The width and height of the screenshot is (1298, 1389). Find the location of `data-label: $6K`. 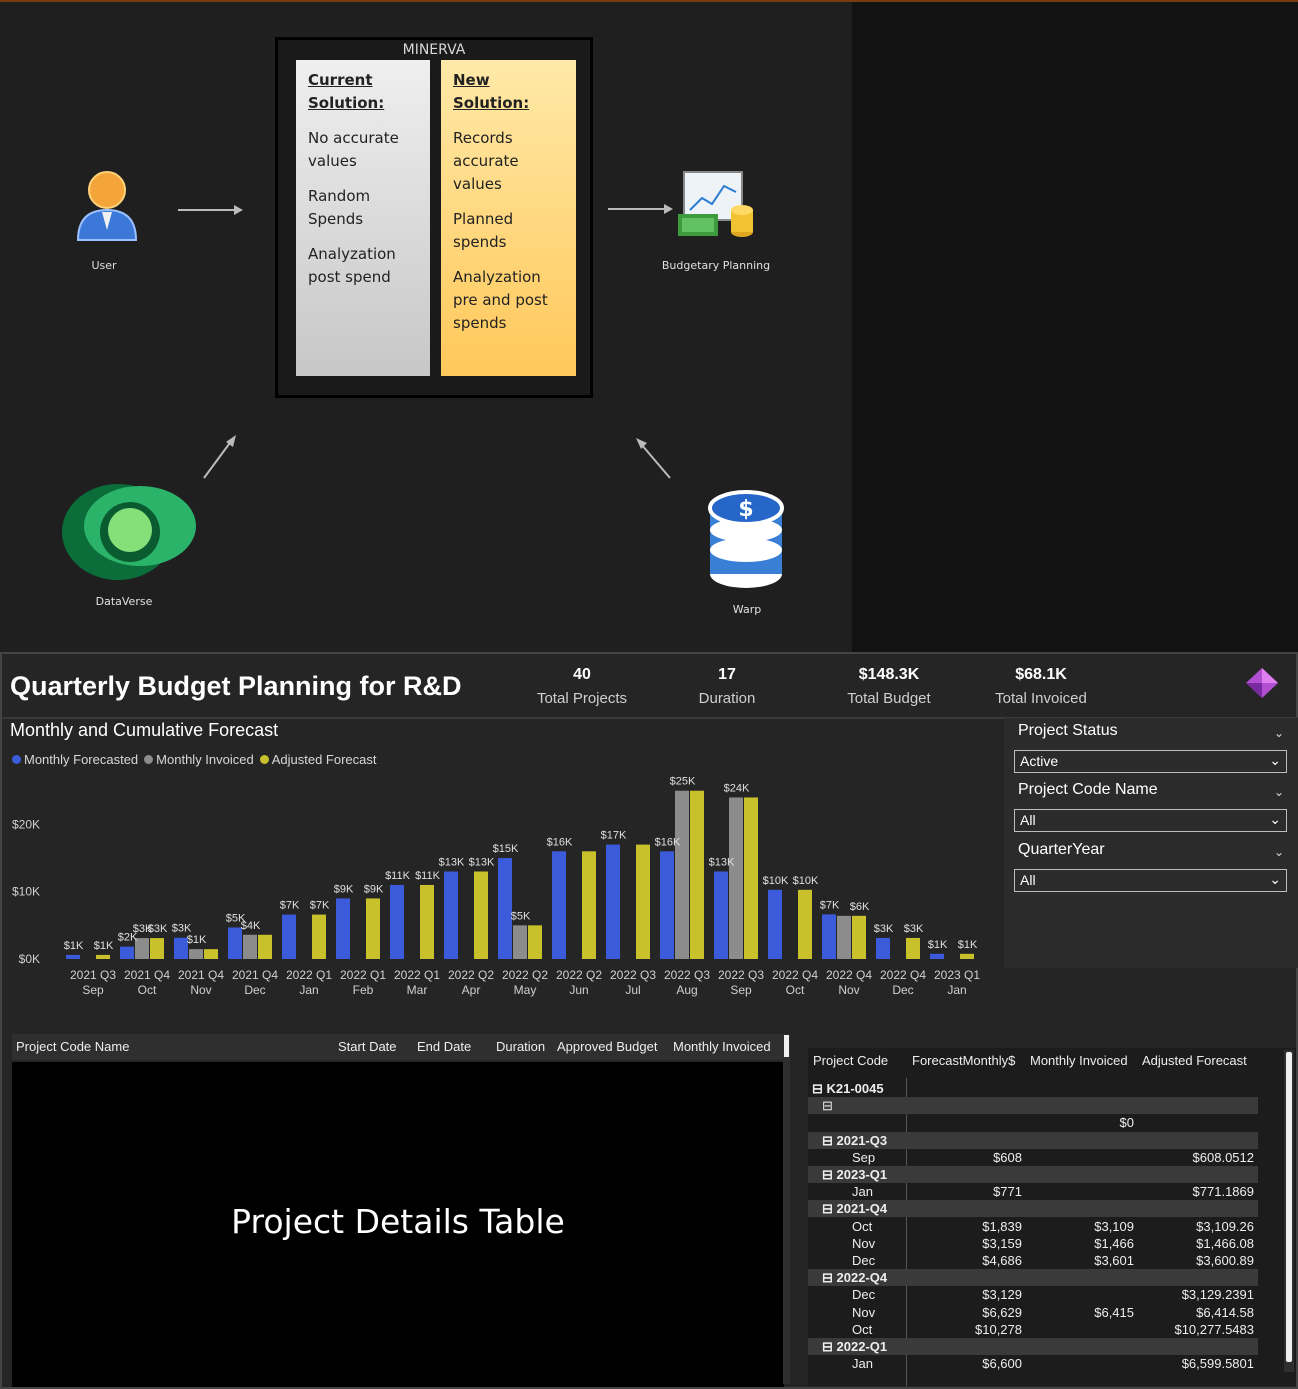

data-label: $6K is located at coordinates (860, 907).